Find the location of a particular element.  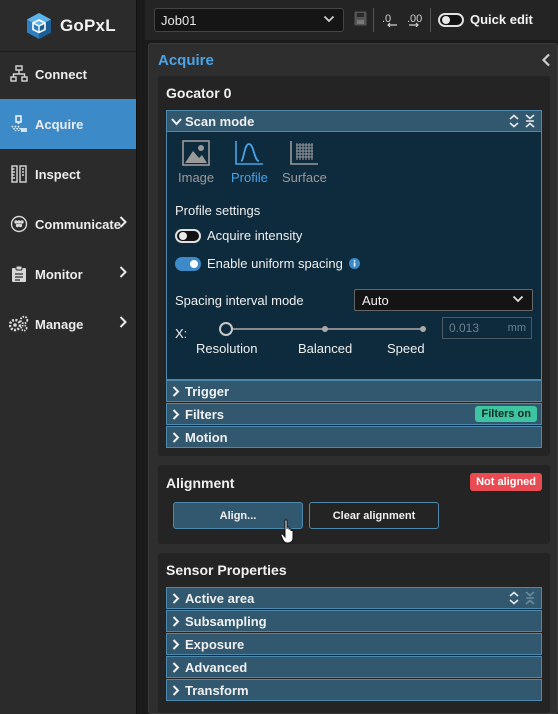

motion-label: Motion is located at coordinates (206, 437).